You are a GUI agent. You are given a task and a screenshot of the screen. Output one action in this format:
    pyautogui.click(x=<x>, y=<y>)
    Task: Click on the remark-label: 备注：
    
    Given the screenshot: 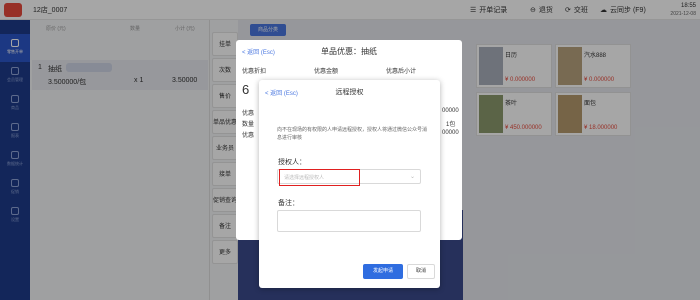 What is the action you would take?
    pyautogui.click(x=288, y=203)
    